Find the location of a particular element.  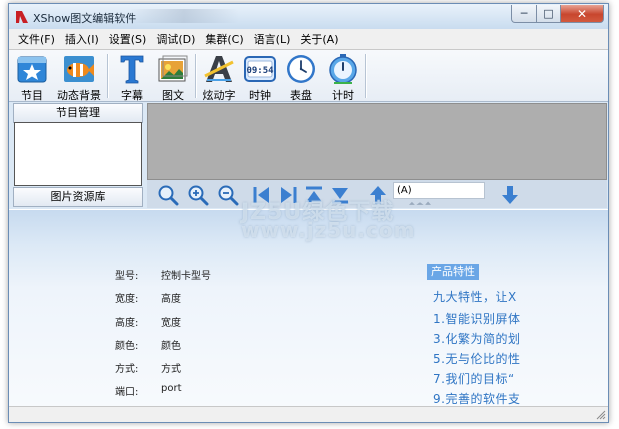

color-value: 颜色 is located at coordinates (171, 346).